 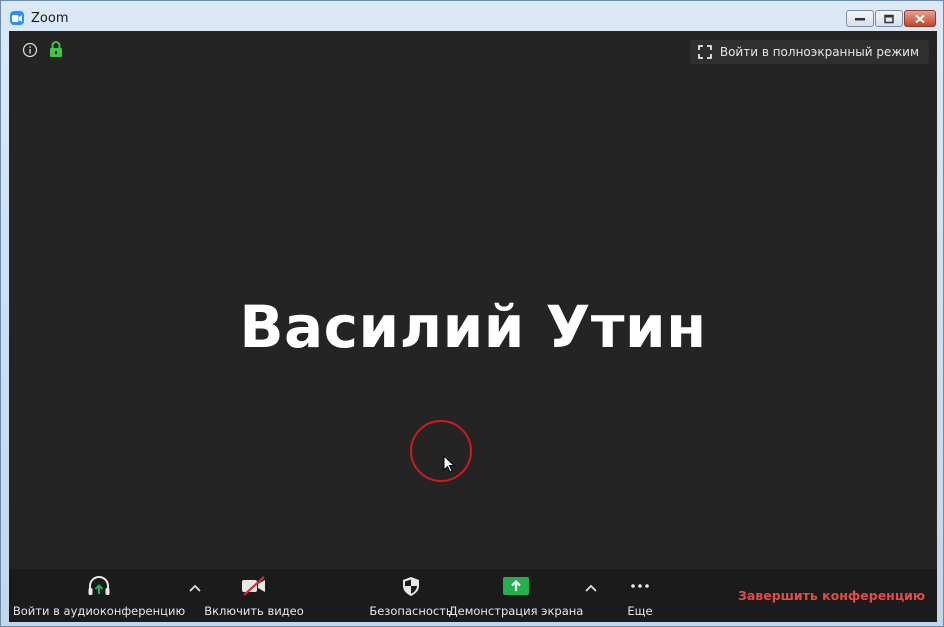 I want to click on close-button, so click(x=920, y=18).